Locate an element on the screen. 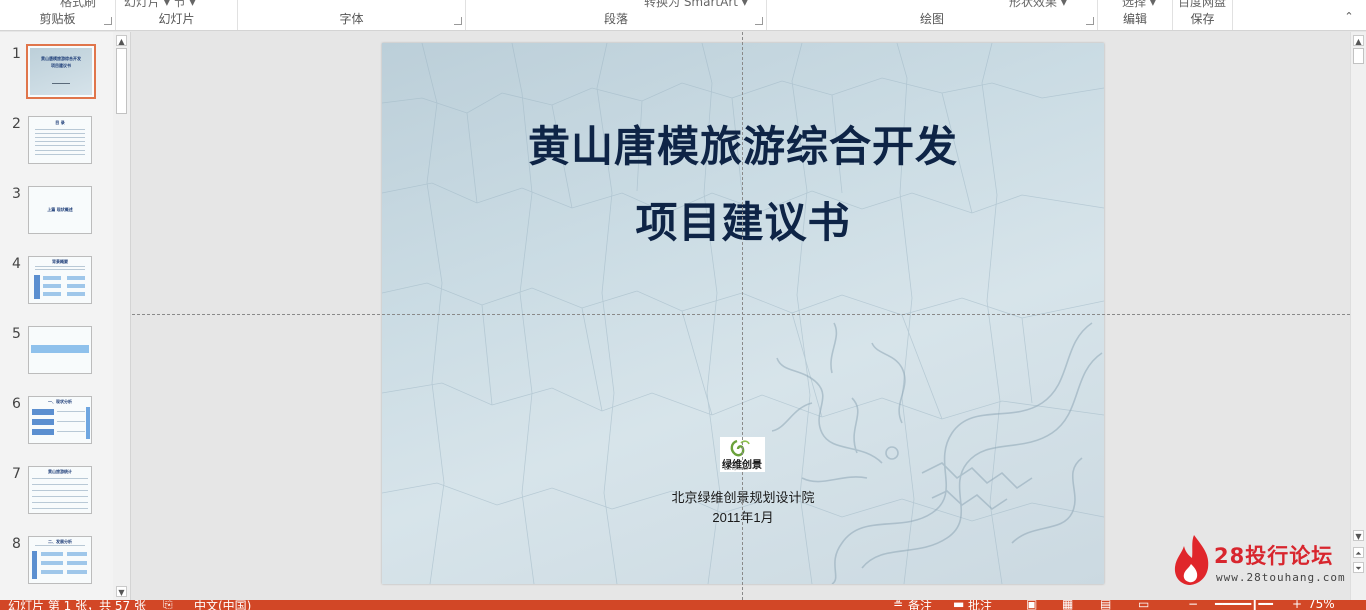 This screenshot has width=1366, height=610. slide-count-status: 幻灯片 第 1 张，共 57 张 is located at coordinates (77, 605).